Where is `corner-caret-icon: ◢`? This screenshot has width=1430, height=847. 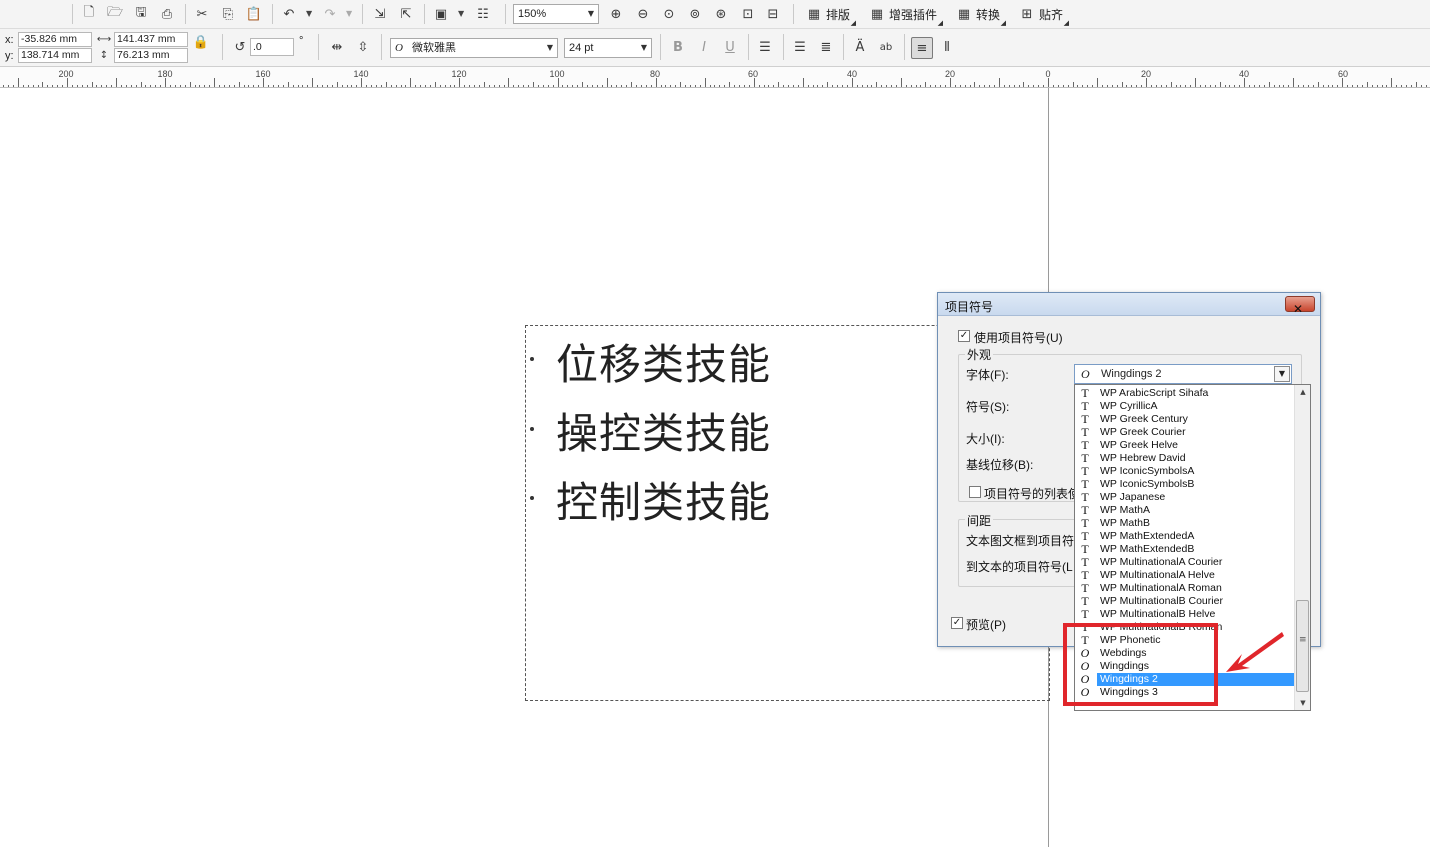
corner-caret-icon: ◢ is located at coordinates (940, 23).